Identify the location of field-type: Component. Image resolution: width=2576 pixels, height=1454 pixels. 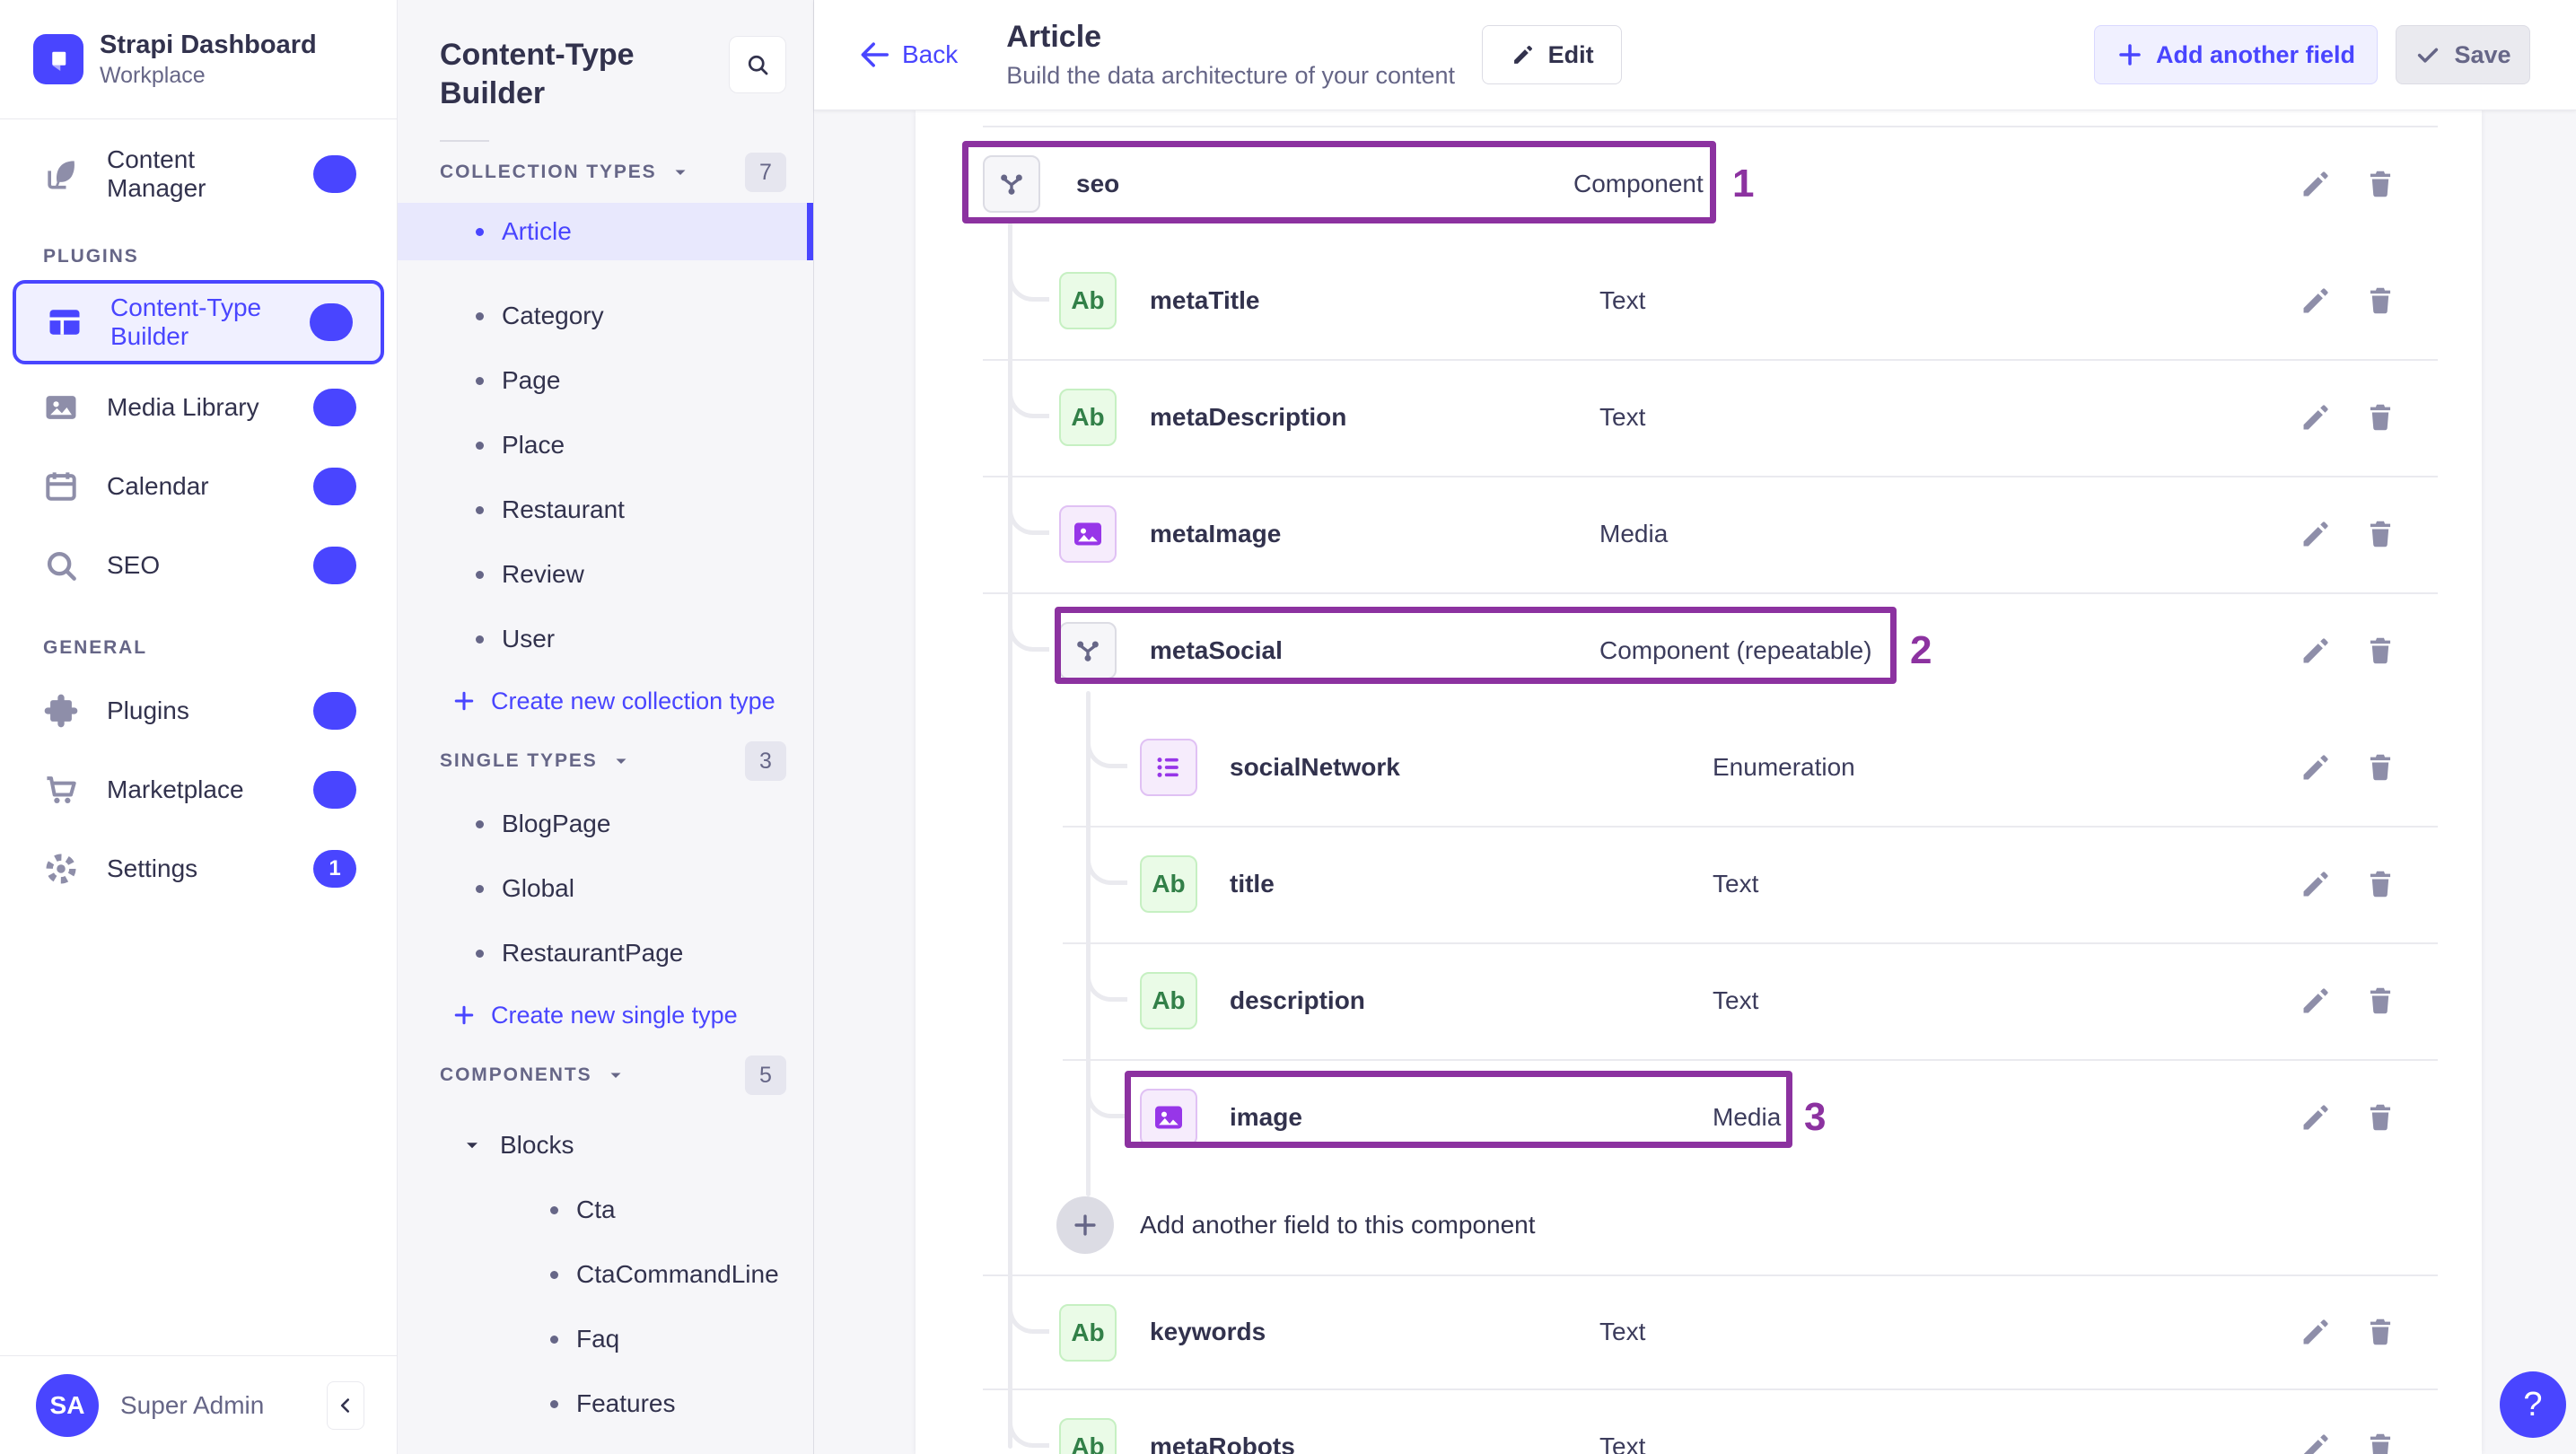
(1638, 183).